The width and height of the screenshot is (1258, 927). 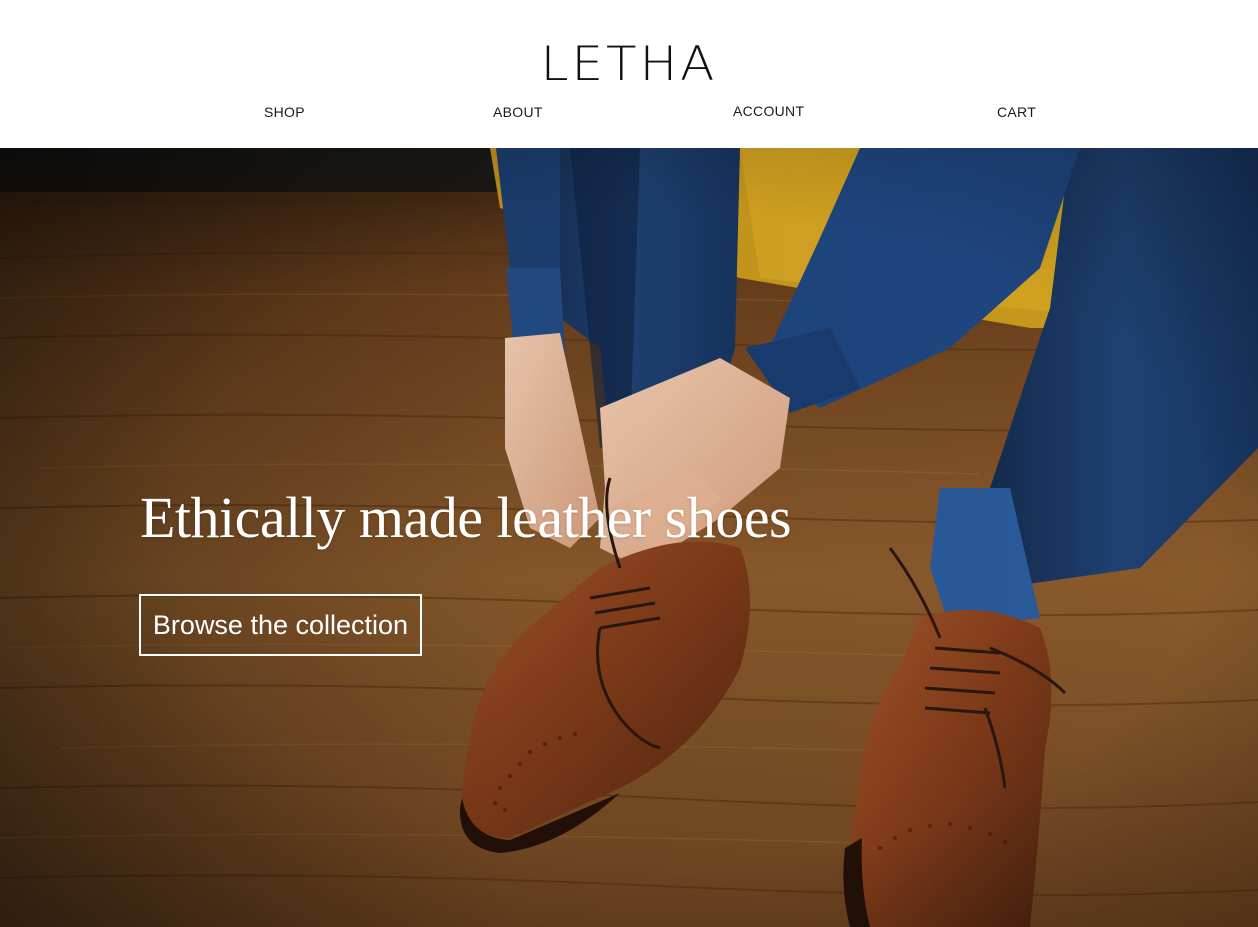 What do you see at coordinates (629, 63) in the screenshot?
I see `brand-logo: LETHA` at bounding box center [629, 63].